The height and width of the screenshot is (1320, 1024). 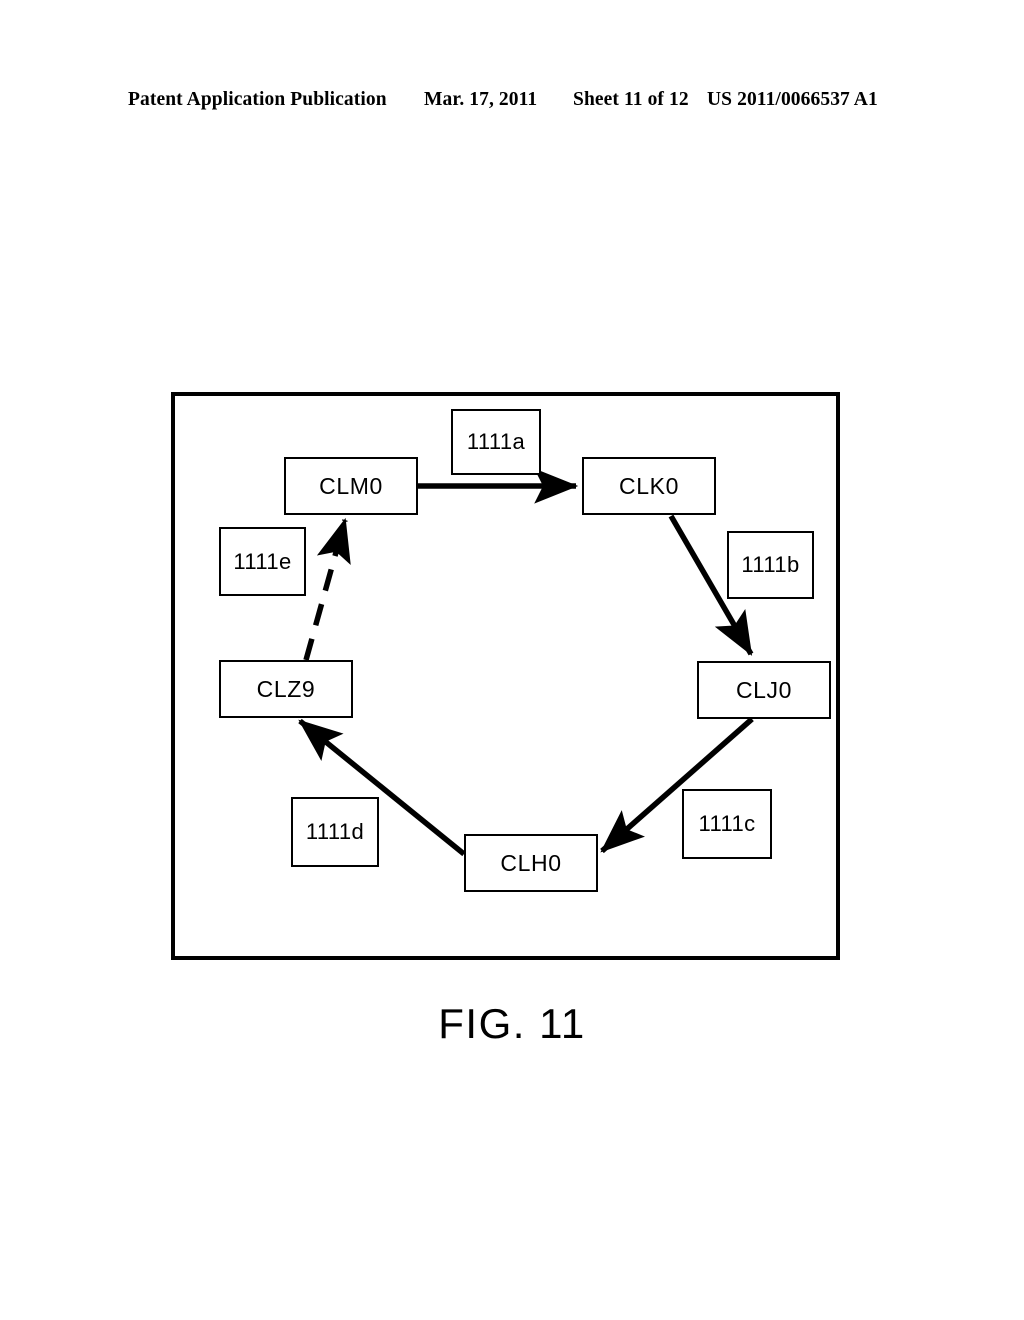 I want to click on reference-label-box-1111a: 1111a, so click(x=496, y=442).